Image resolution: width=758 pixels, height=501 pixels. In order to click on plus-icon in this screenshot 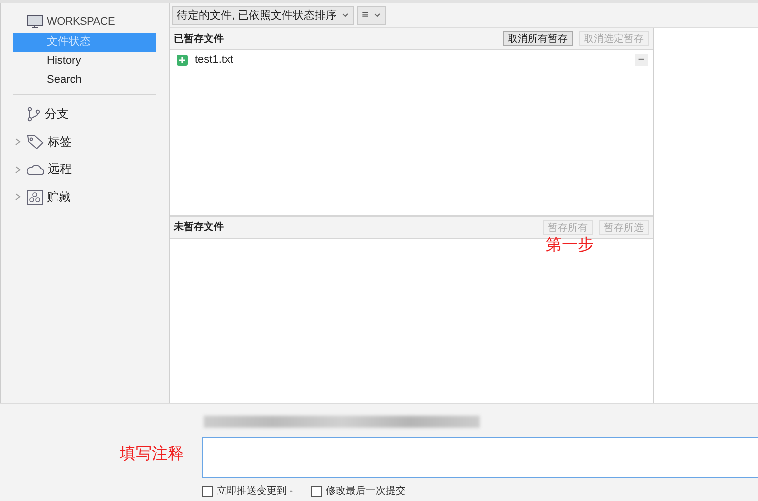, I will do `click(182, 60)`.